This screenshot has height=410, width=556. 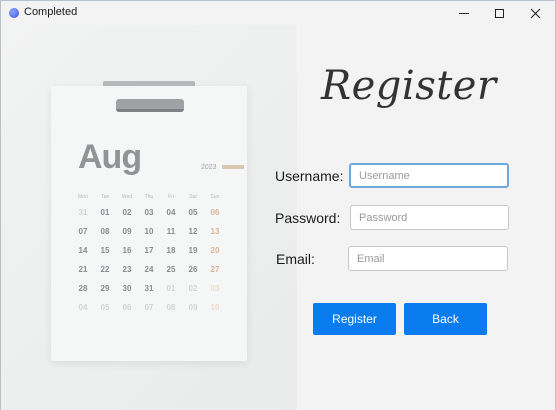 I want to click on calendar-day: 17, so click(x=149, y=250).